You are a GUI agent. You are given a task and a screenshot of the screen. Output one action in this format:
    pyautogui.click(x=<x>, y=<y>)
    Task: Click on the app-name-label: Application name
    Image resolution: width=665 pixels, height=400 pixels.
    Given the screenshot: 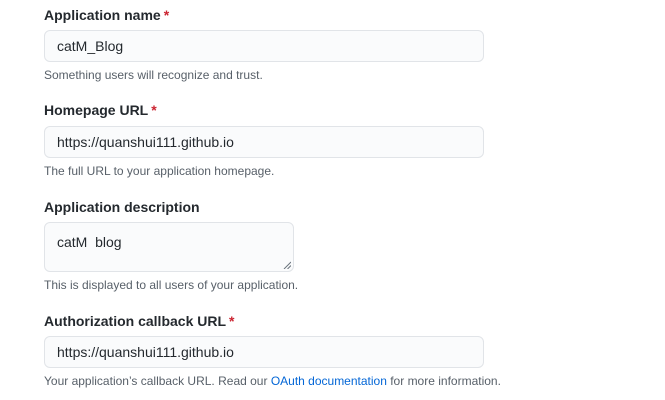 What is the action you would take?
    pyautogui.click(x=102, y=15)
    